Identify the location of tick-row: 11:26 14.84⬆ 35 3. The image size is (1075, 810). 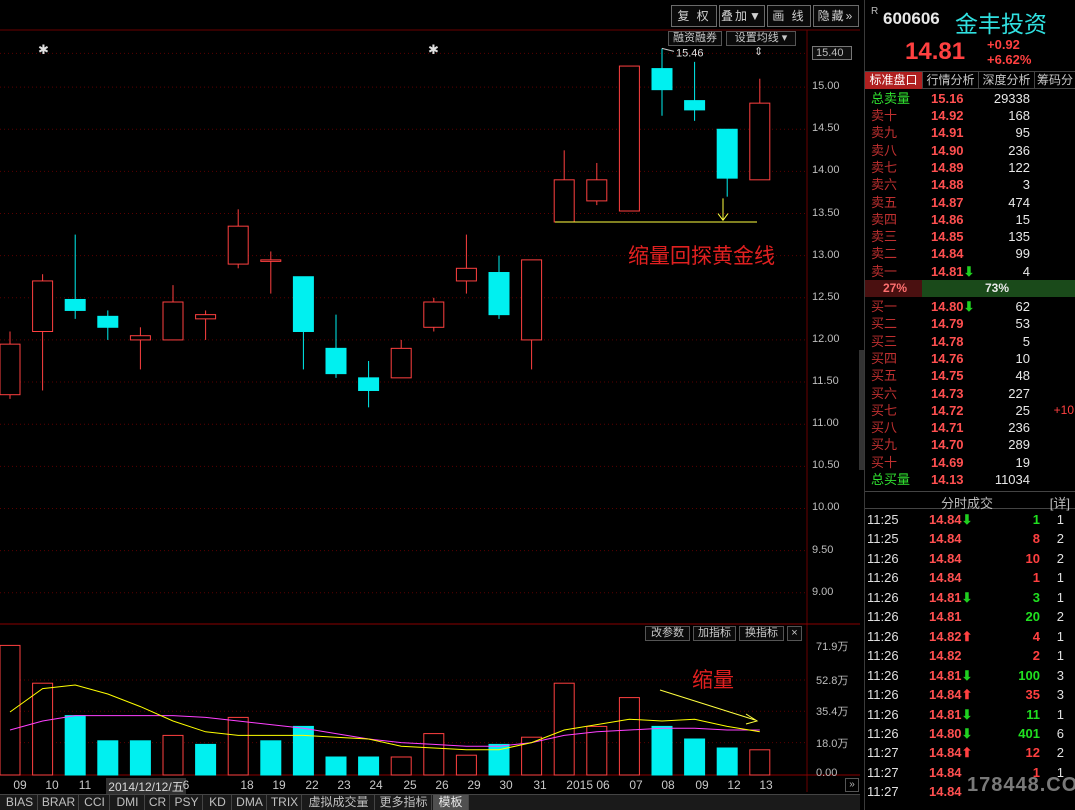
(970, 694).